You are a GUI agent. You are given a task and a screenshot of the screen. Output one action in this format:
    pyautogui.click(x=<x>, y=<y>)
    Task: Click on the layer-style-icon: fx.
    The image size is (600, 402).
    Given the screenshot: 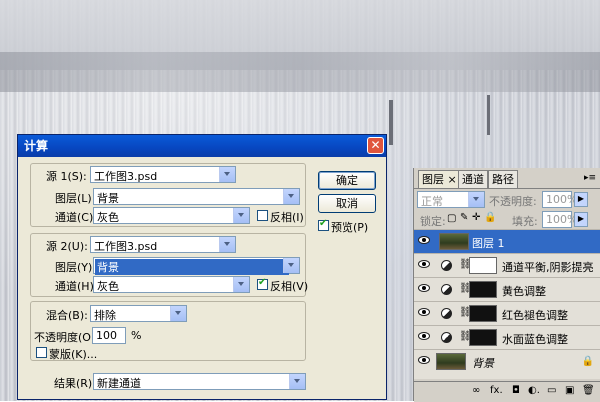 What is the action you would take?
    pyautogui.click(x=496, y=390)
    